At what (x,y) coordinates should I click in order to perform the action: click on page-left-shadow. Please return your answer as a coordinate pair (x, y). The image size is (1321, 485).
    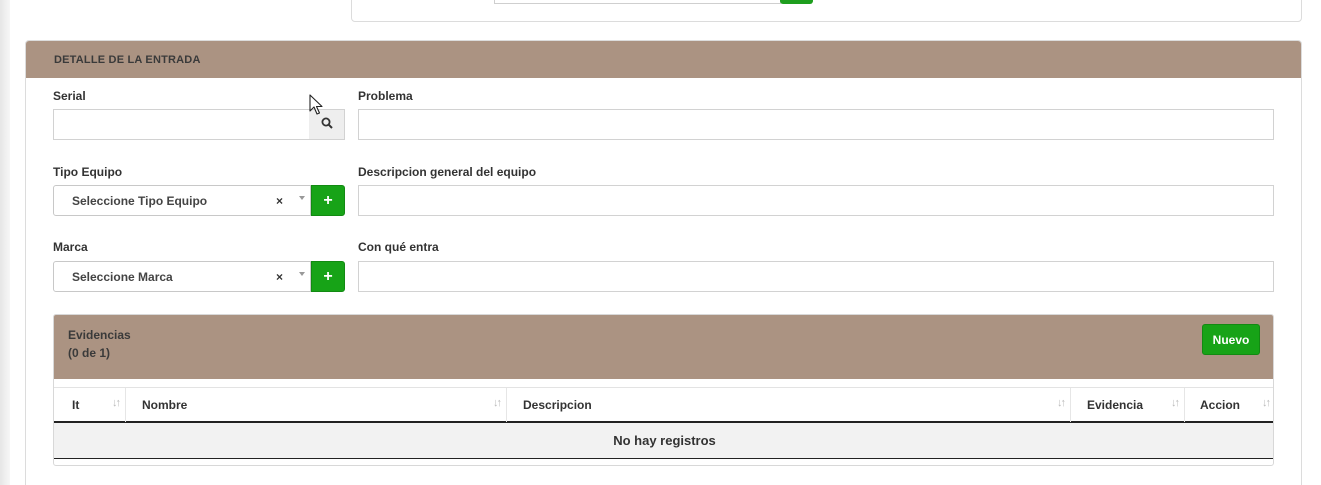
    Looking at the image, I should click on (5, 242).